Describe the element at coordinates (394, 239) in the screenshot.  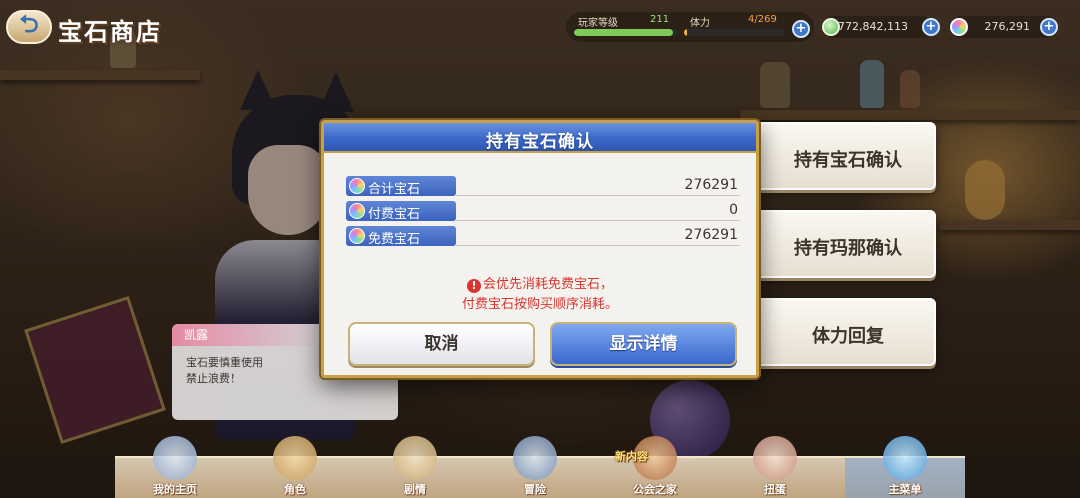
I see `gem-row-label: 免费宝石` at that location.